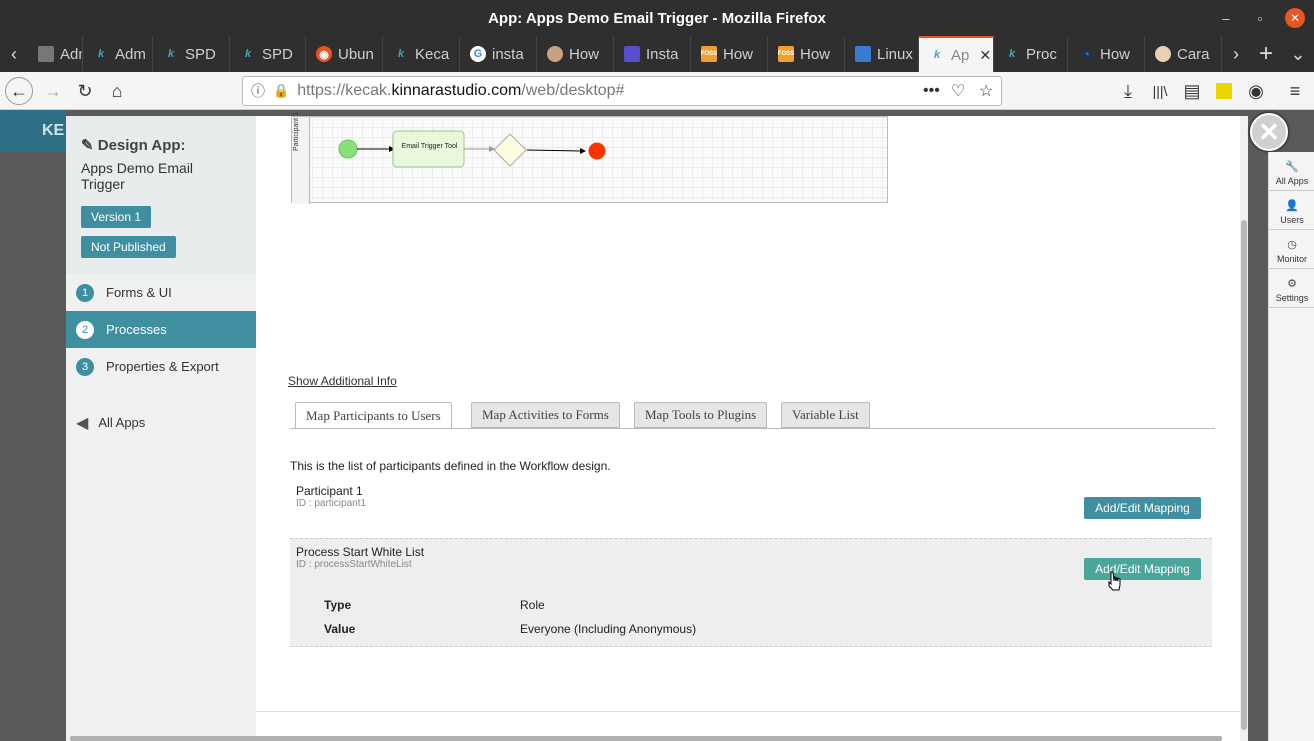  Describe the element at coordinates (1106, 54) in the screenshot. I see `browser-tab: ◔ How` at that location.